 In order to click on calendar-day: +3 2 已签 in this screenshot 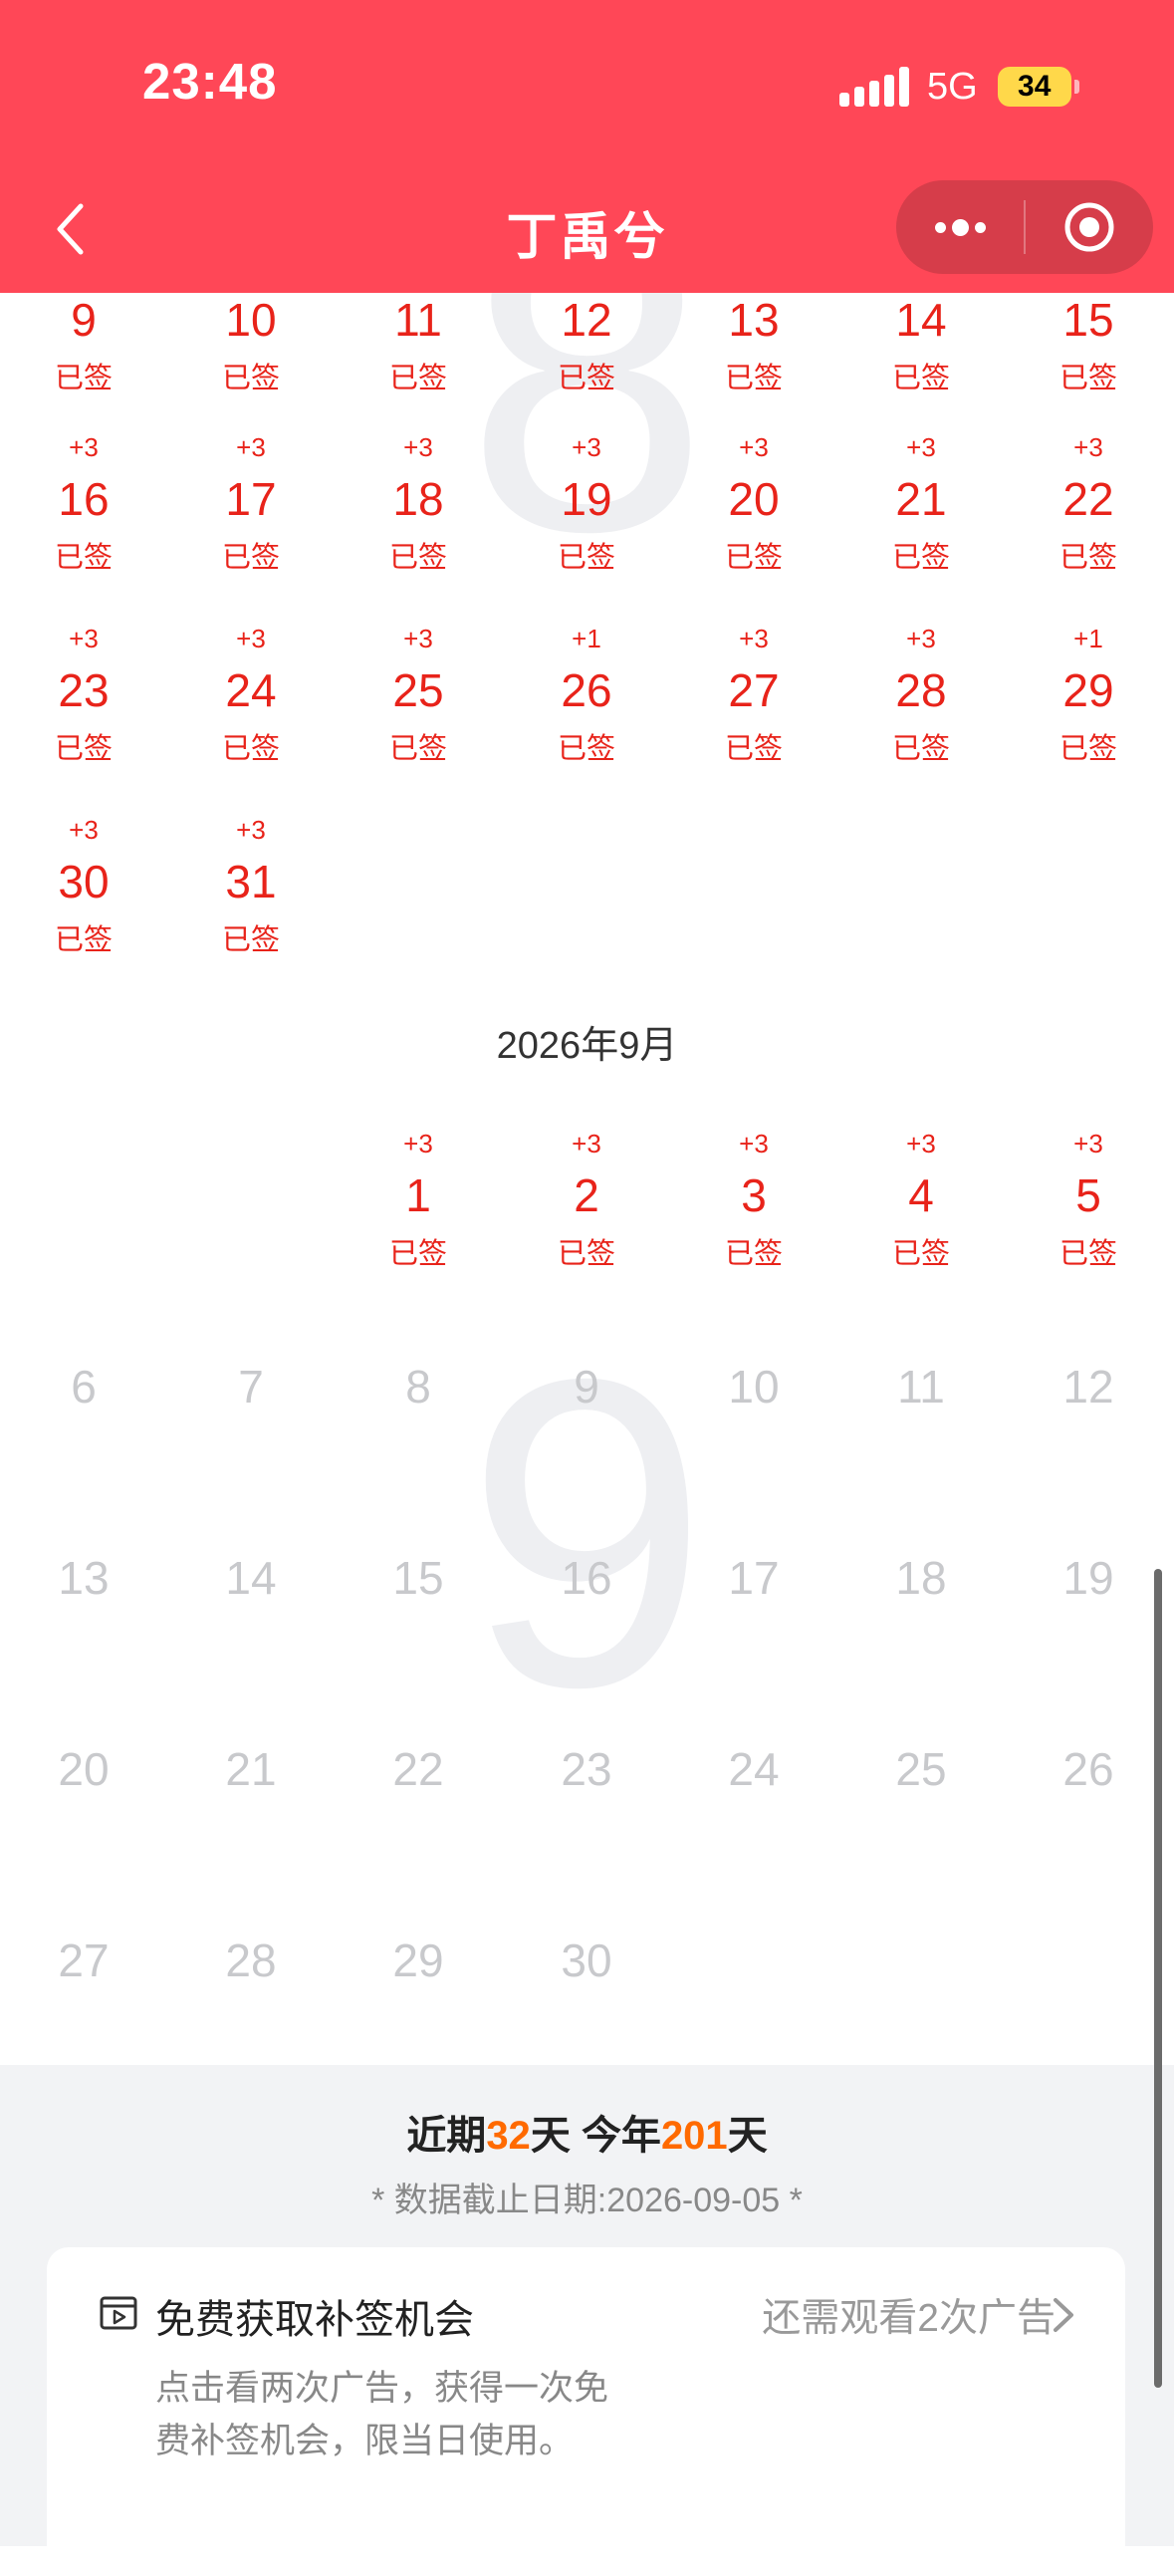, I will do `click(586, 1224)`.